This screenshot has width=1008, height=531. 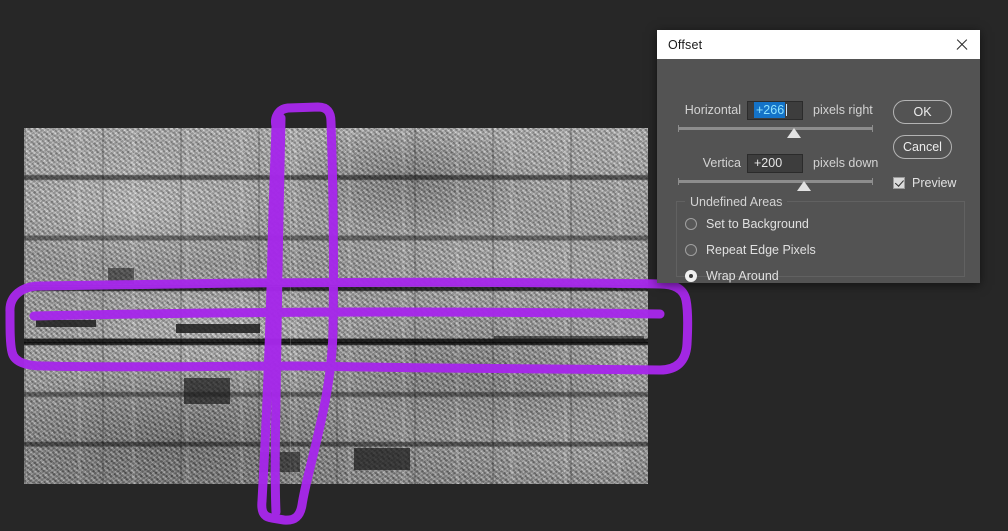 I want to click on vertical-offset-input: +200, so click(x=775, y=163).